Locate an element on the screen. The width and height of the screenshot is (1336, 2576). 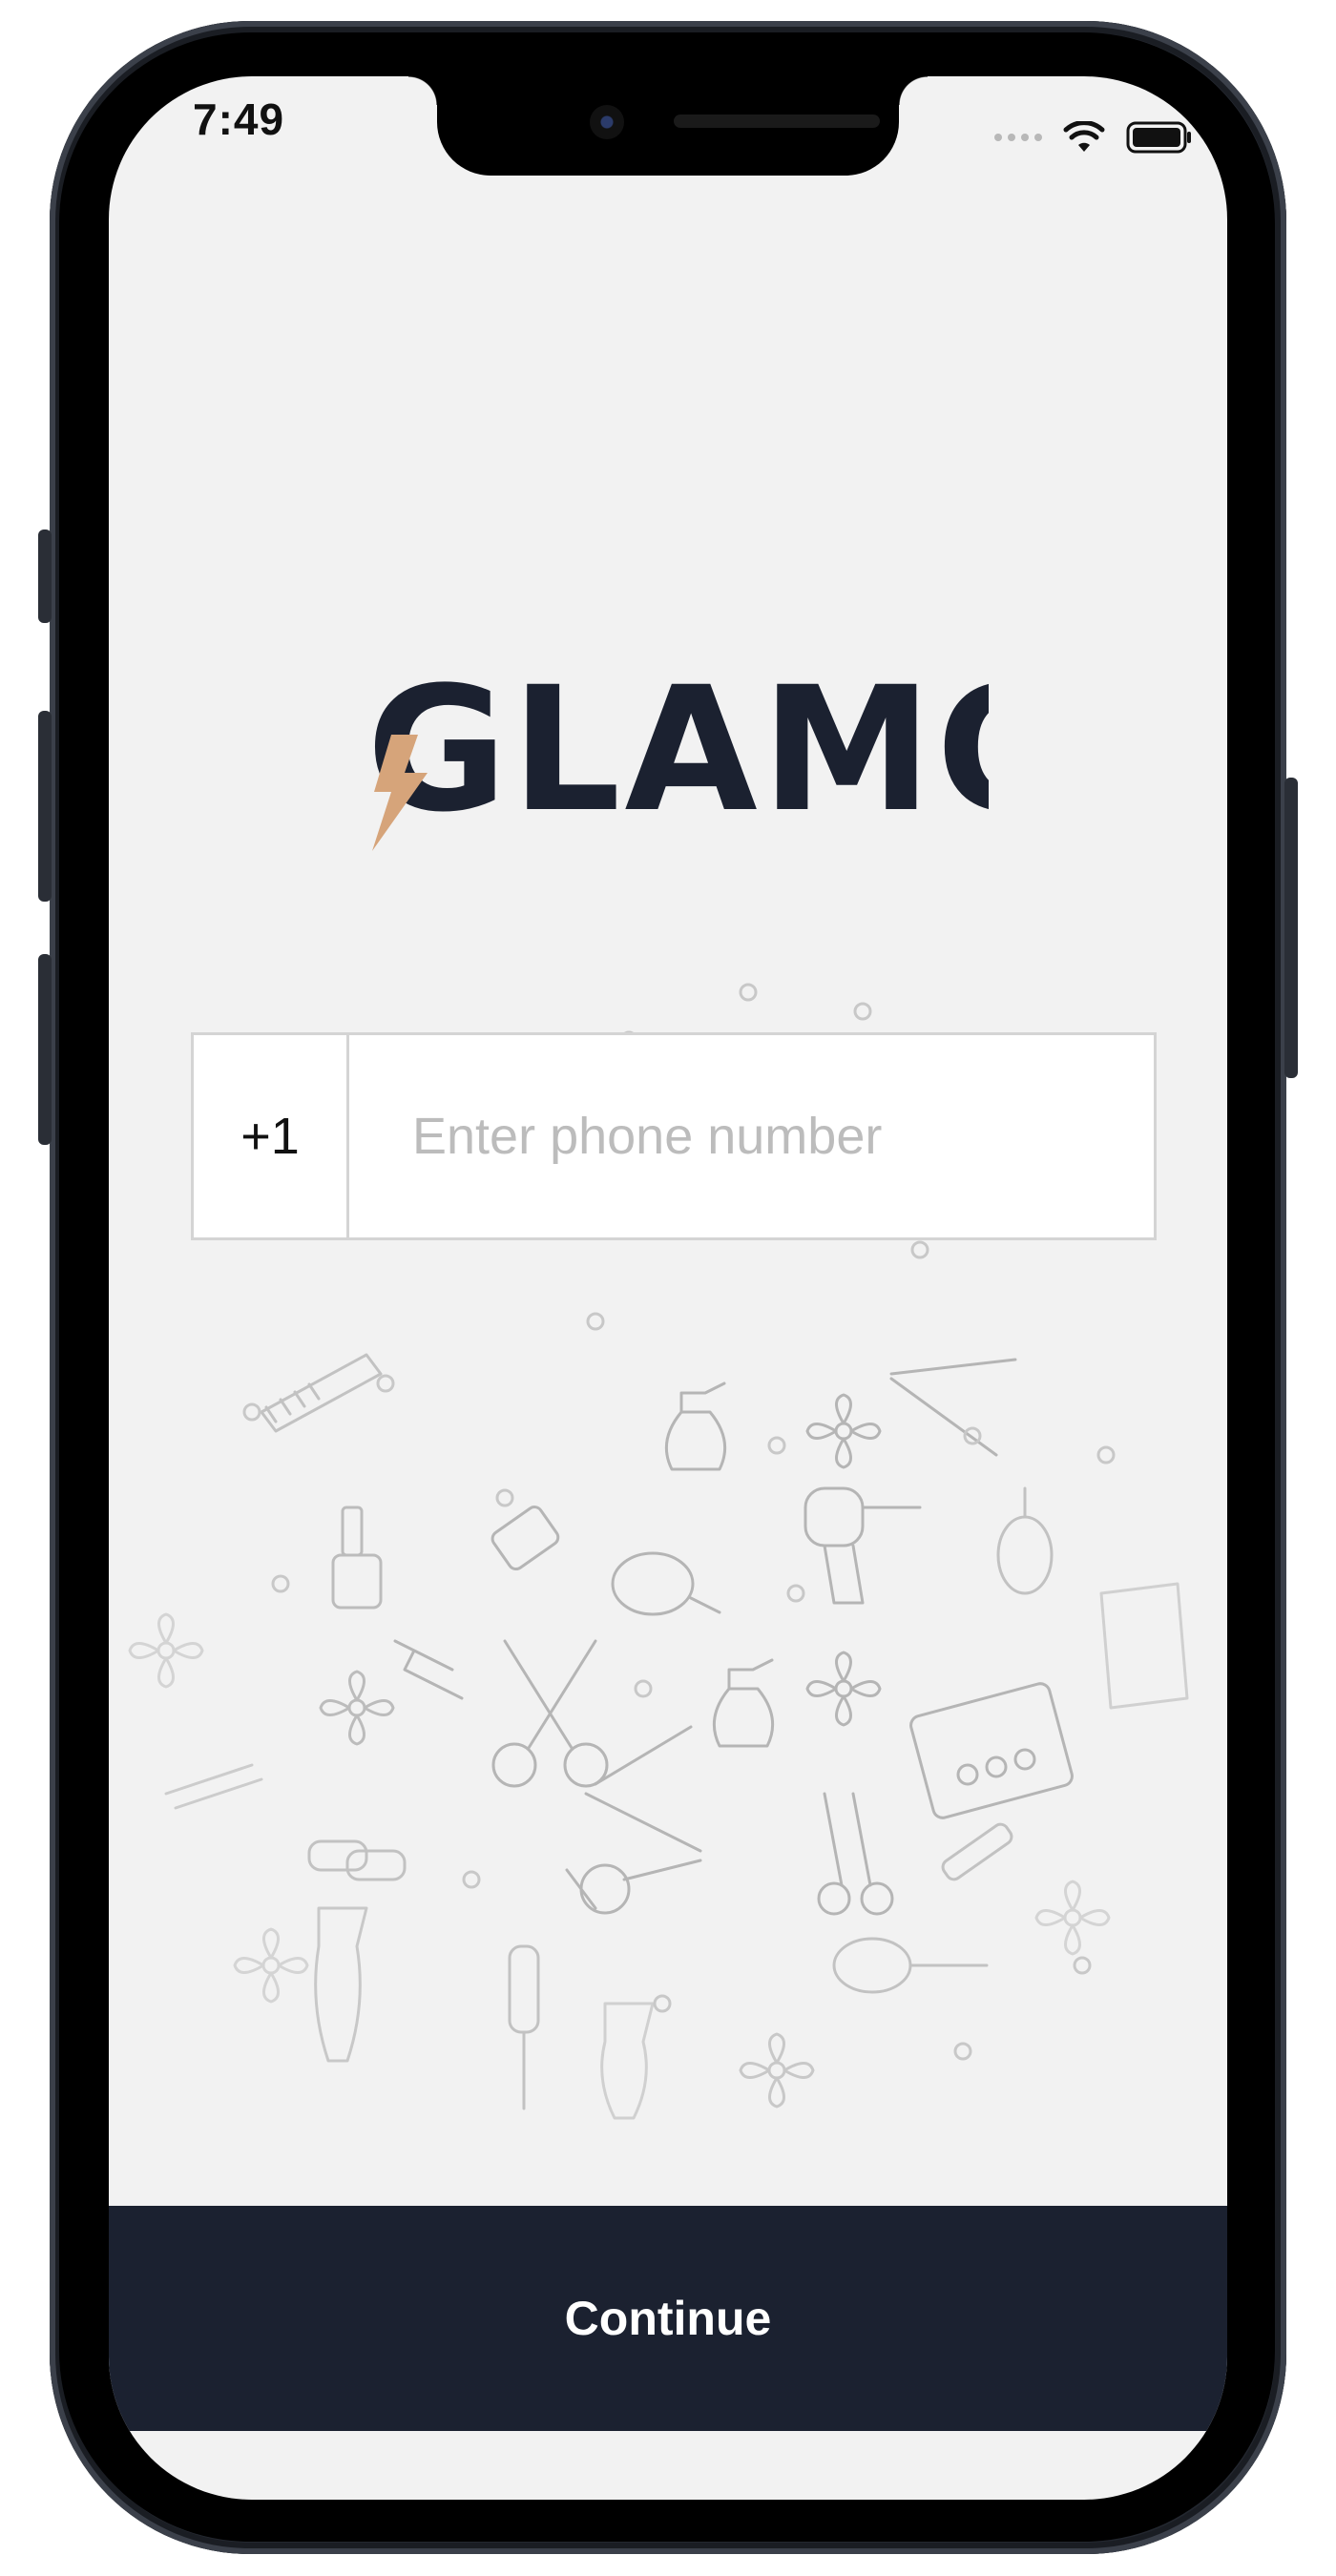
makeup-palette-icon is located at coordinates (991, 1750).